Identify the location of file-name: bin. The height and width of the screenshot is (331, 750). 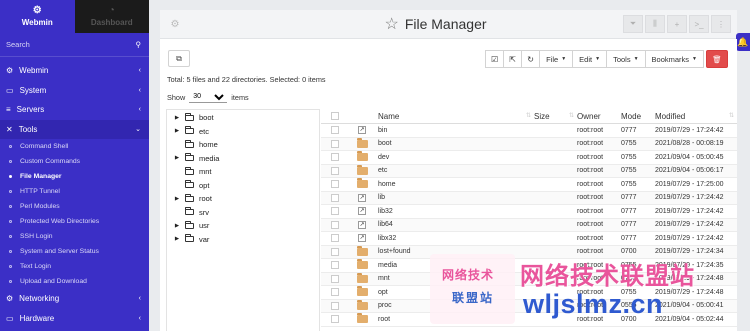
(455, 130).